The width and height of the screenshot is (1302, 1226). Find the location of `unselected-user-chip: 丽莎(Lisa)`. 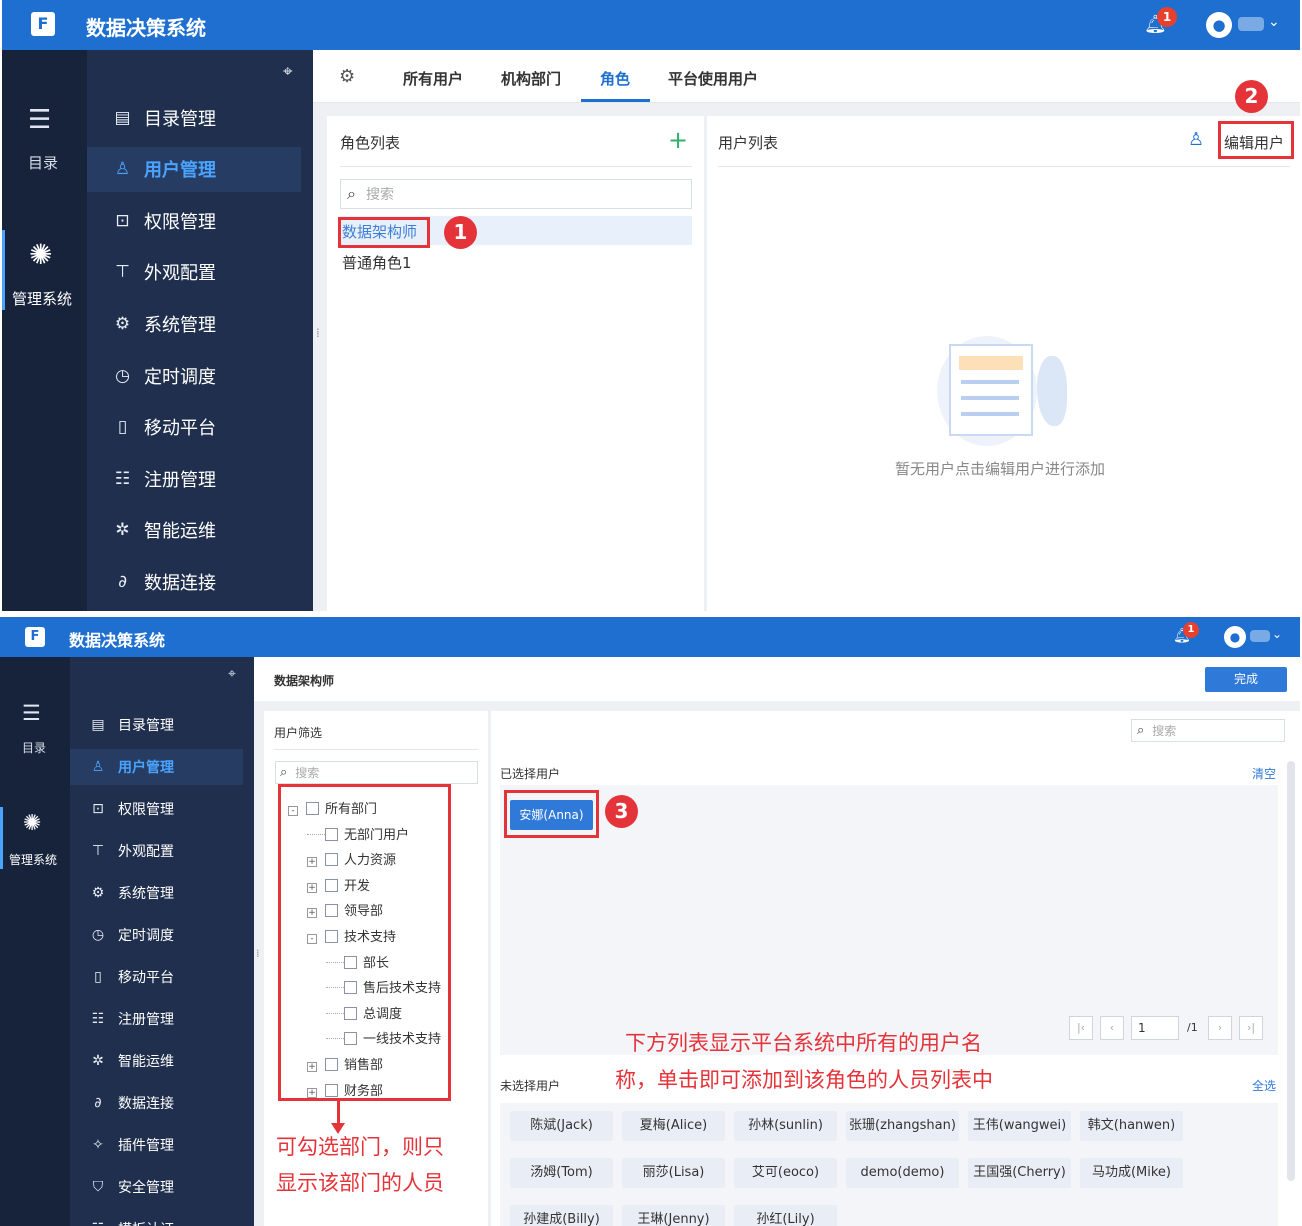

unselected-user-chip: 丽莎(Lisa) is located at coordinates (673, 1173).